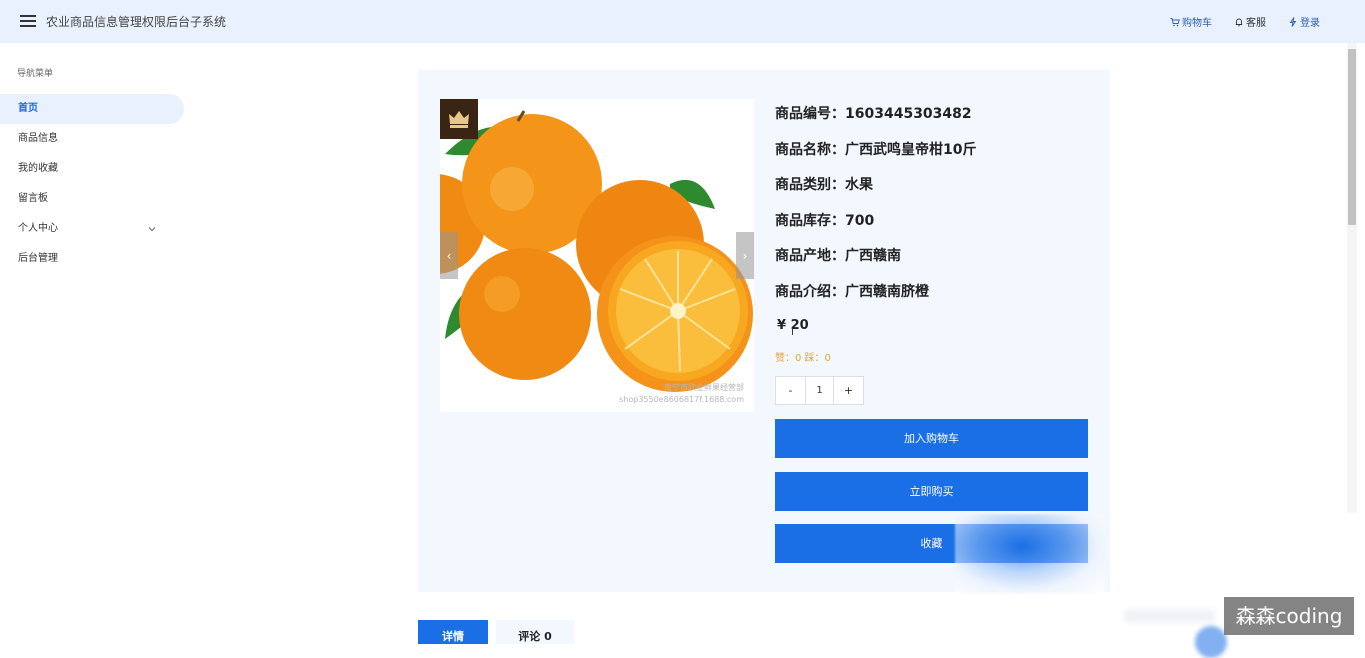  I want to click on add-to-cart-button: 加入购物车, so click(931, 438).